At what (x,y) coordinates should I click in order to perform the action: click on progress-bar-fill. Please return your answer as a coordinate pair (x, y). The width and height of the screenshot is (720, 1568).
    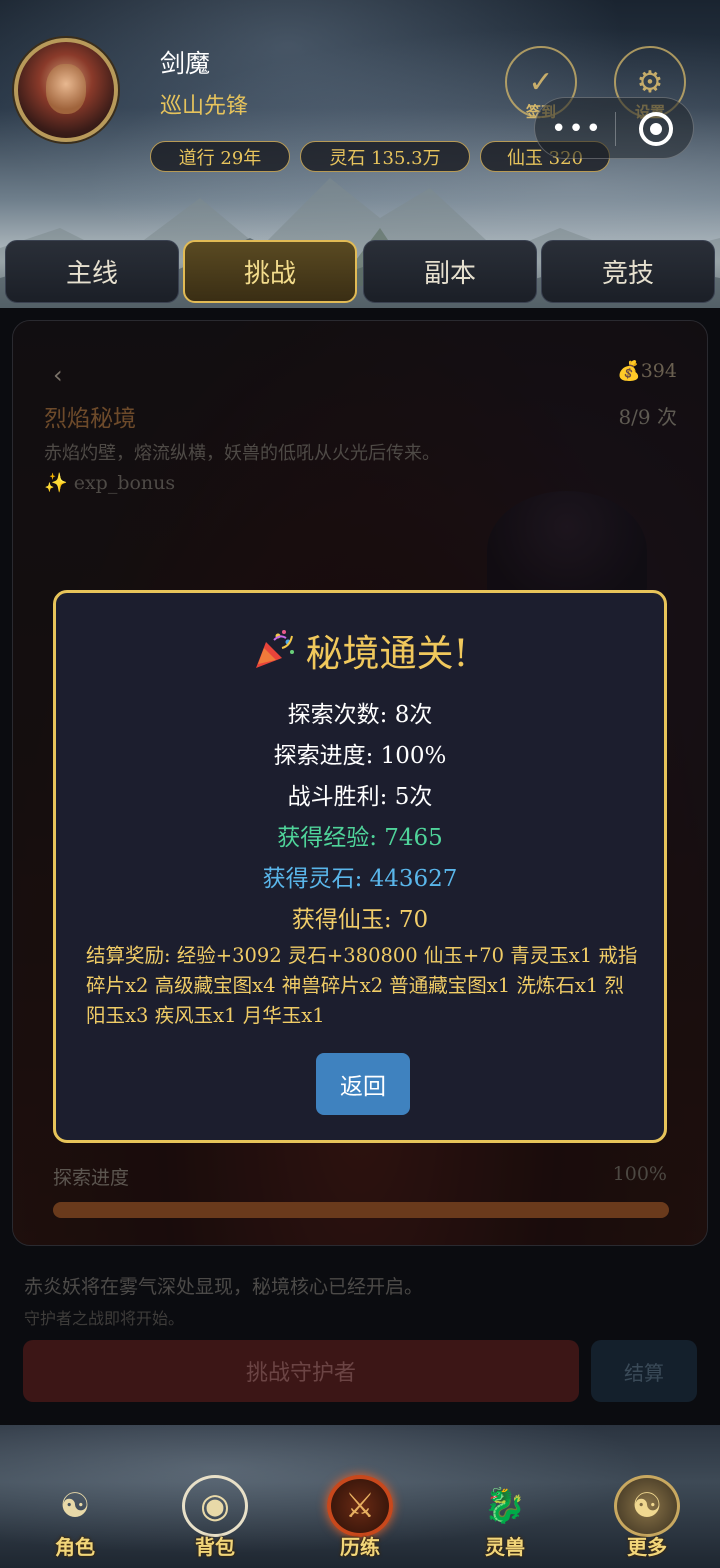
    Looking at the image, I should click on (361, 1210).